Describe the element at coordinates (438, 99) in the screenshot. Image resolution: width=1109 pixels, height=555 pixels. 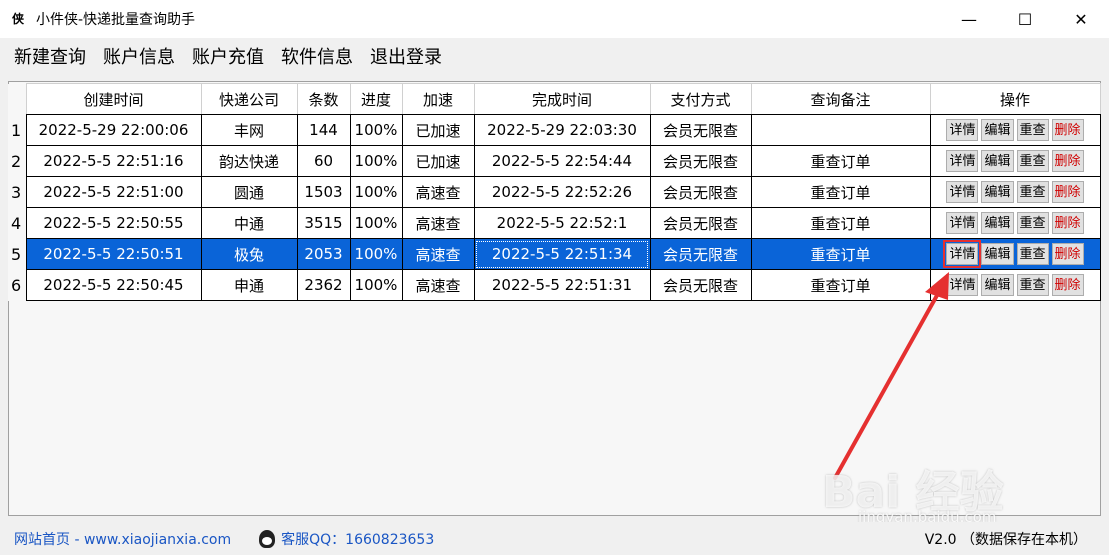
I see `col-header-speed: 加速` at that location.